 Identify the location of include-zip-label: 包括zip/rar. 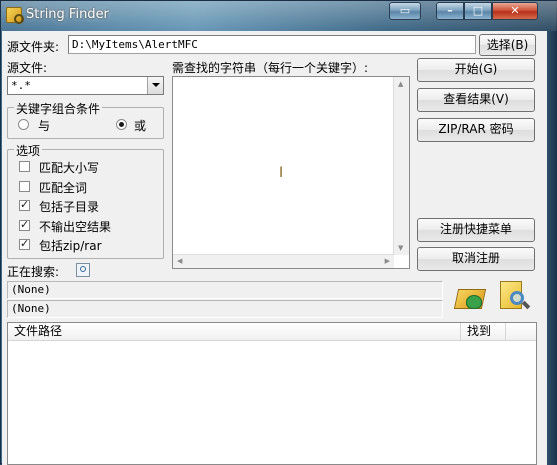
(70, 246).